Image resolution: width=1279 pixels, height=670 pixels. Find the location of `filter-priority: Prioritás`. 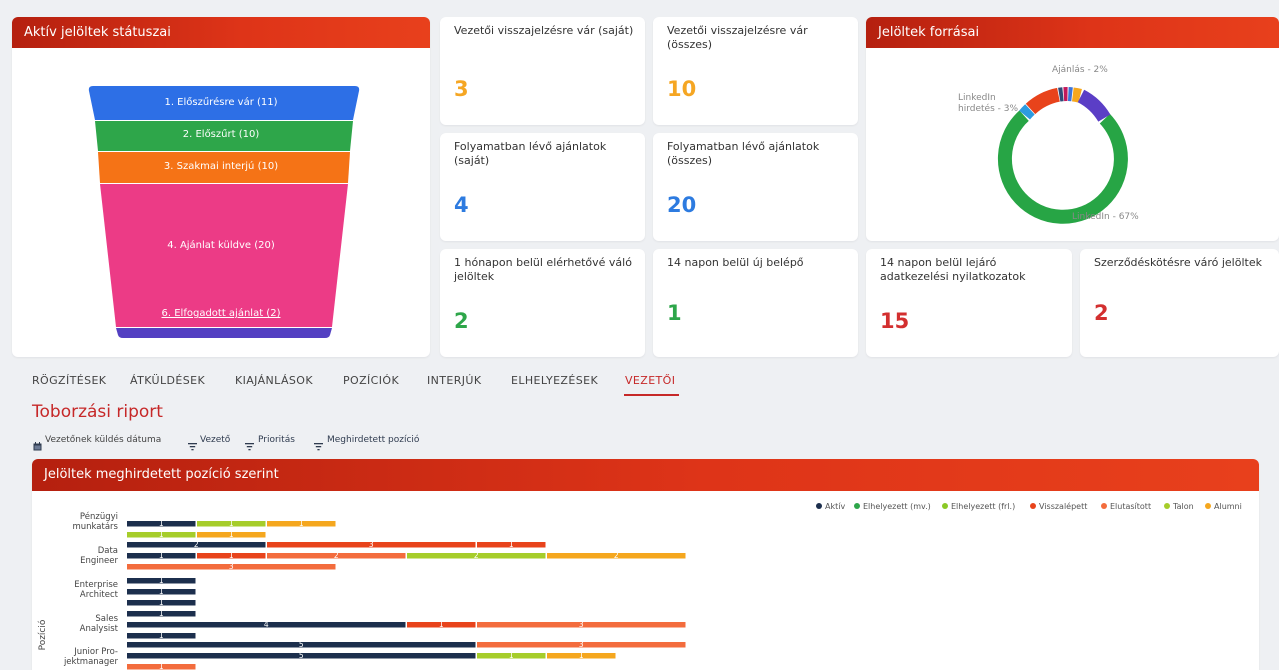

filter-priority: Prioritás is located at coordinates (276, 440).